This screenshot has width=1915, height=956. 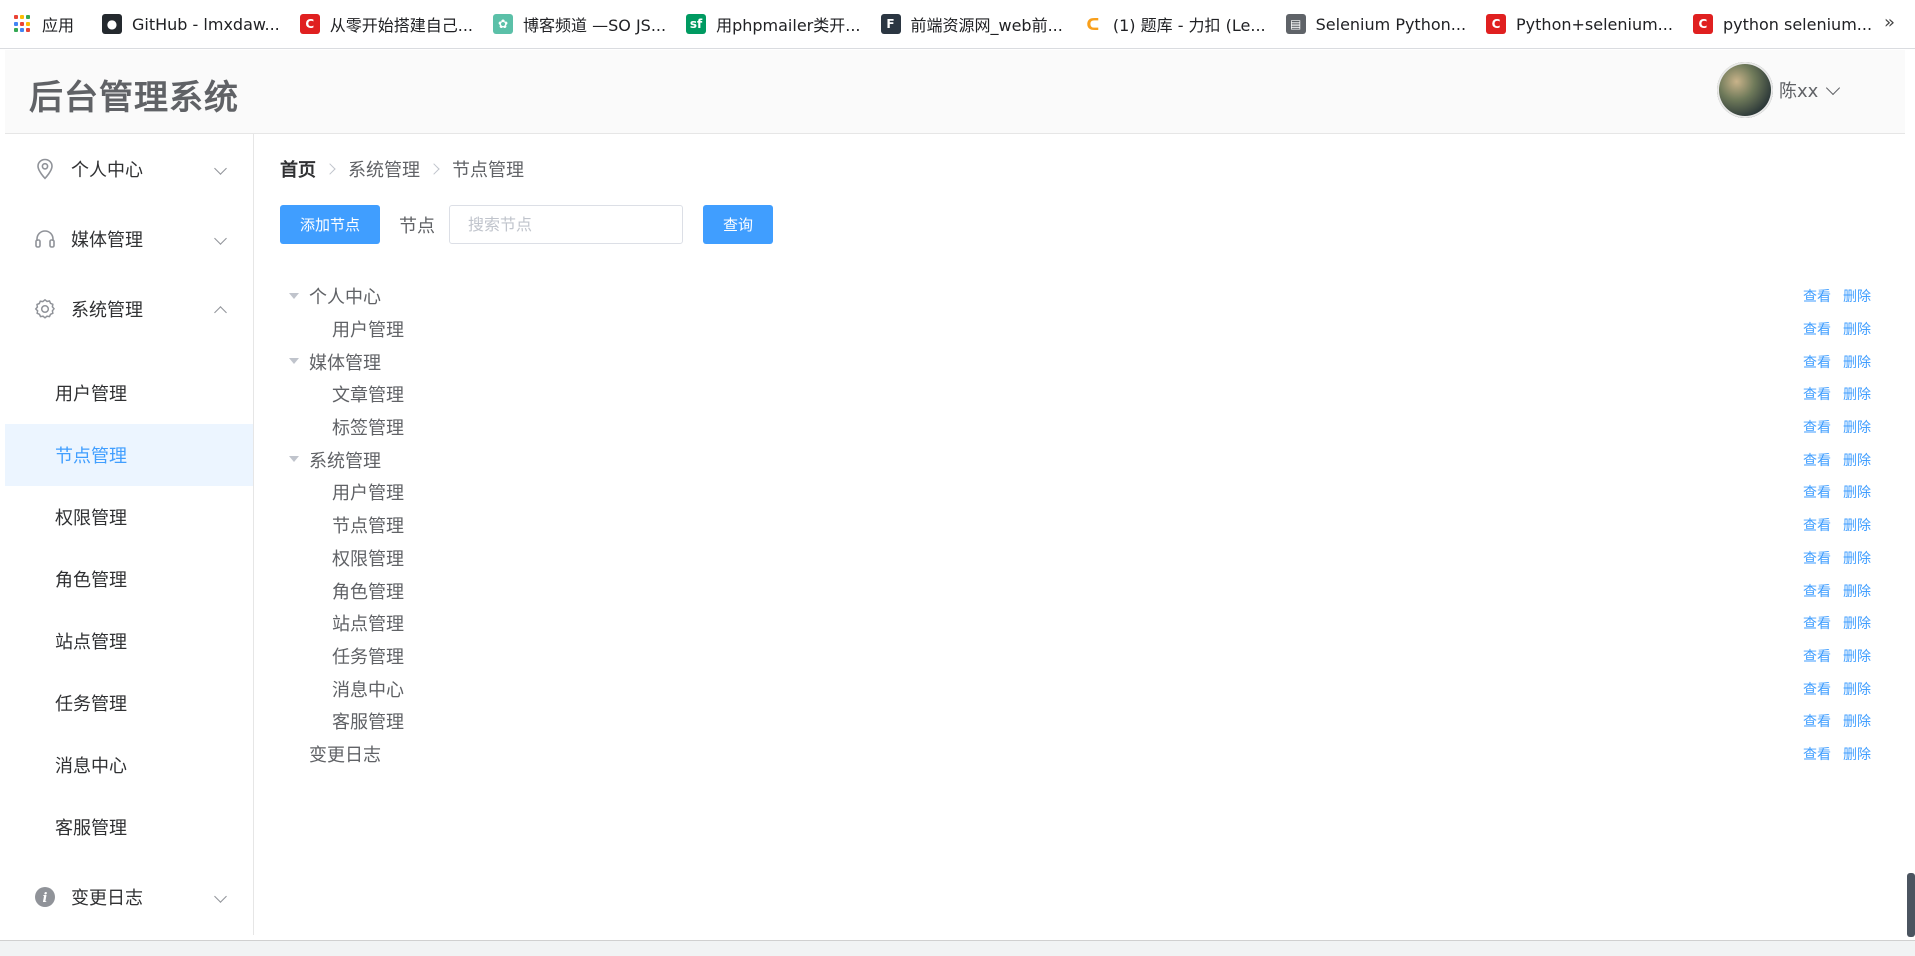 I want to click on tree-node: 消息中心 查看 删除, so click(x=1078, y=688).